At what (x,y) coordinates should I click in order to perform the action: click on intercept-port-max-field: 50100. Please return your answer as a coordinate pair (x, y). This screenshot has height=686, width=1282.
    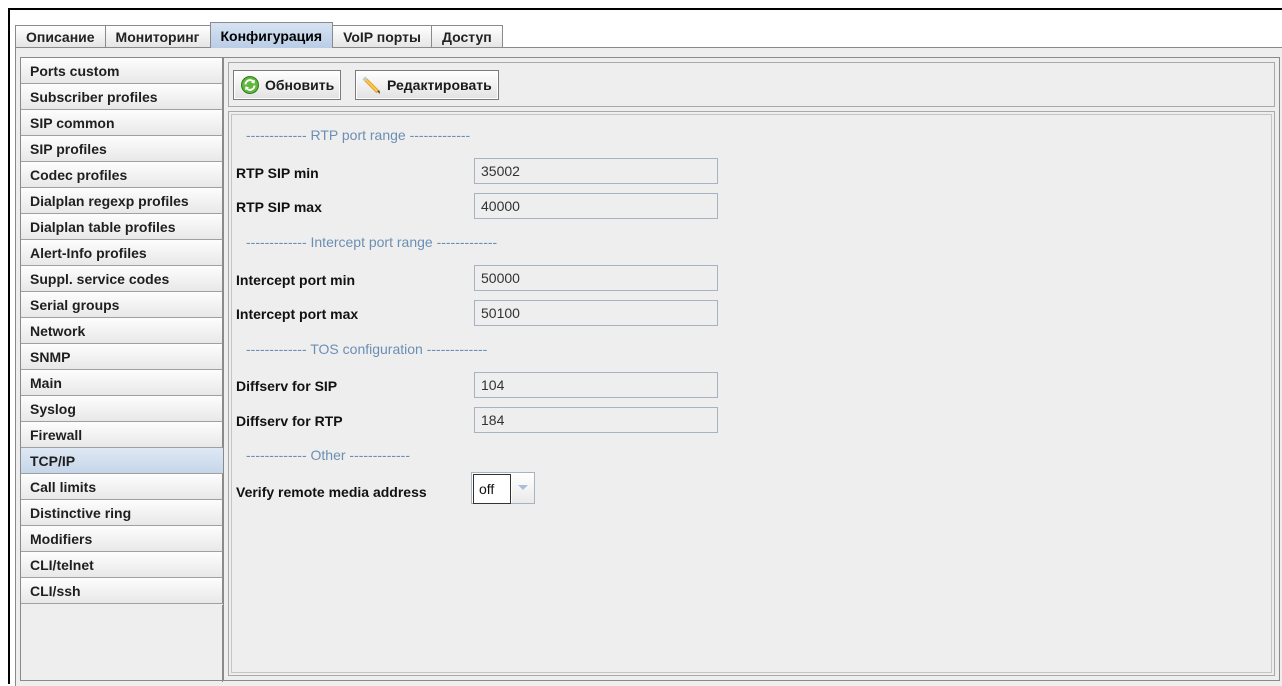
    Looking at the image, I should click on (596, 313).